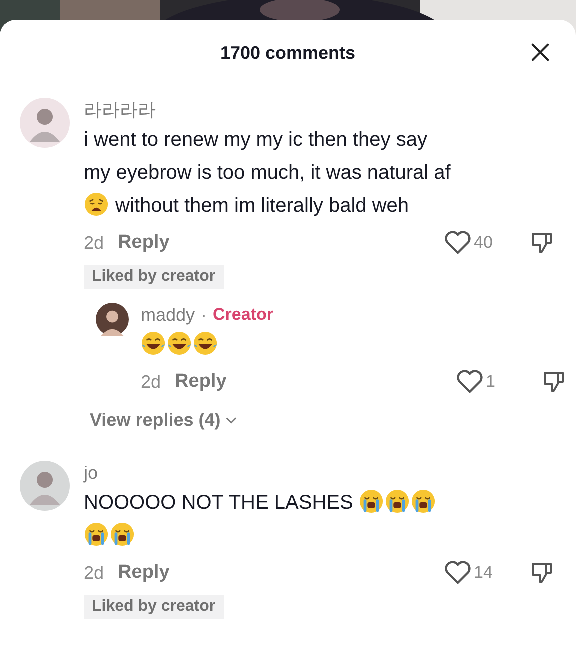  I want to click on username: jo, so click(91, 473).